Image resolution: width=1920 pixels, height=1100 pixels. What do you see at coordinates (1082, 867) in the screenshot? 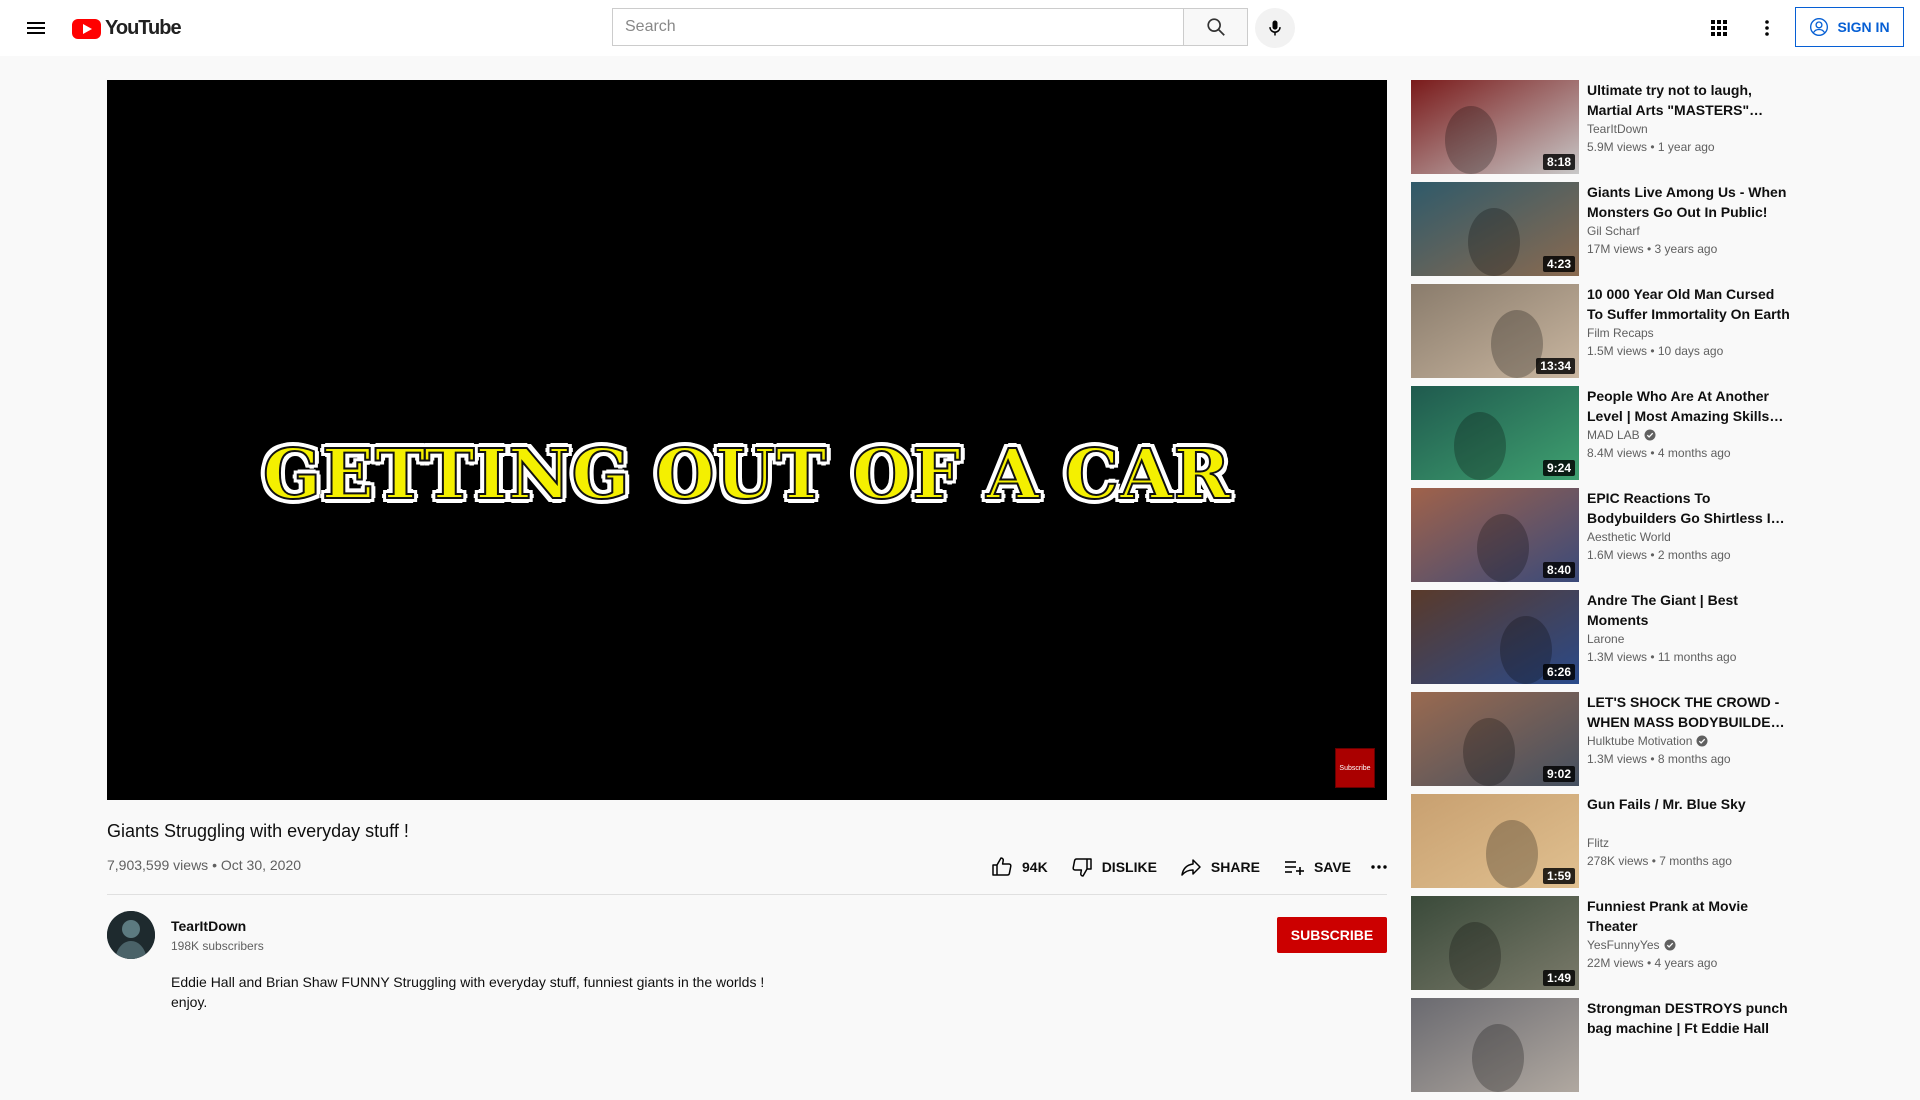
I see `thumbs-down-icon` at bounding box center [1082, 867].